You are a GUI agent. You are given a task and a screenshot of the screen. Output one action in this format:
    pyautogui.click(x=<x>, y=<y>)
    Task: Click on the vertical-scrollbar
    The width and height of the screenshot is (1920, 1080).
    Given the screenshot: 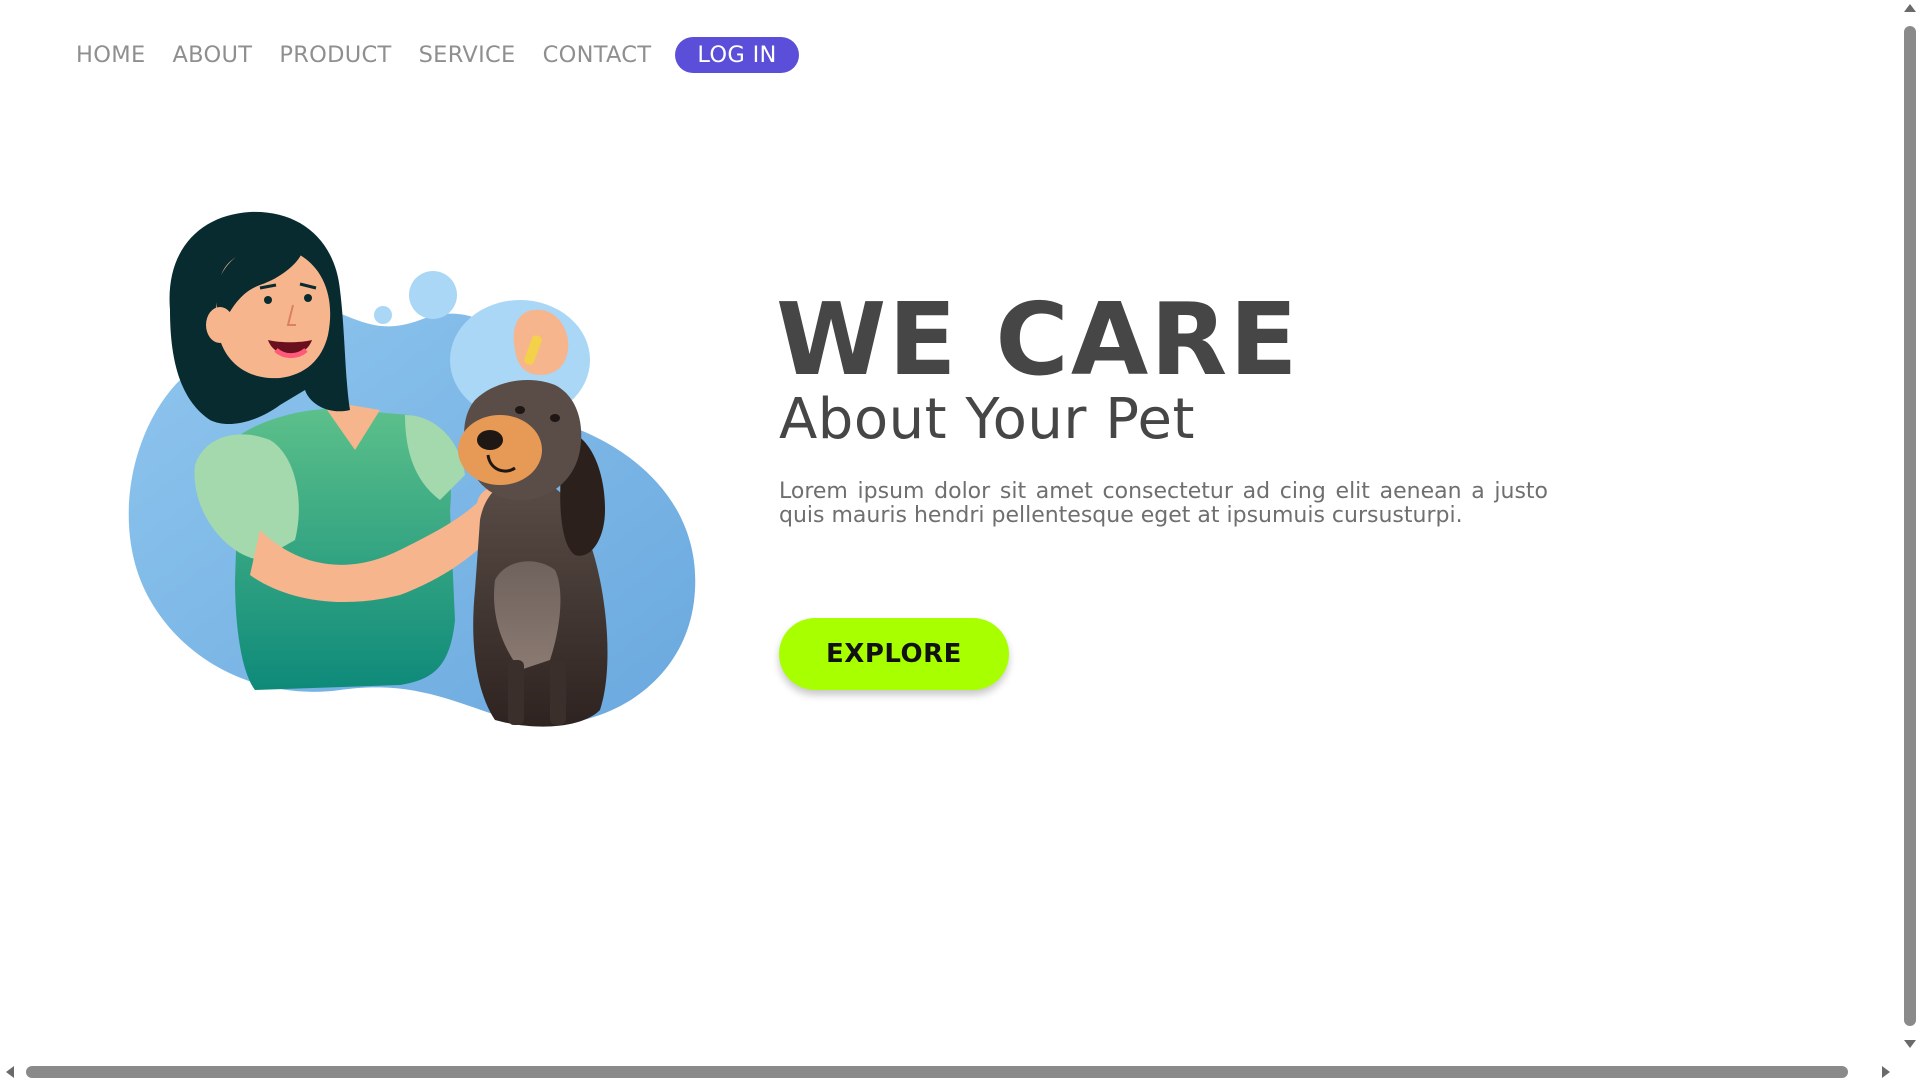 What is the action you would take?
    pyautogui.click(x=1910, y=531)
    